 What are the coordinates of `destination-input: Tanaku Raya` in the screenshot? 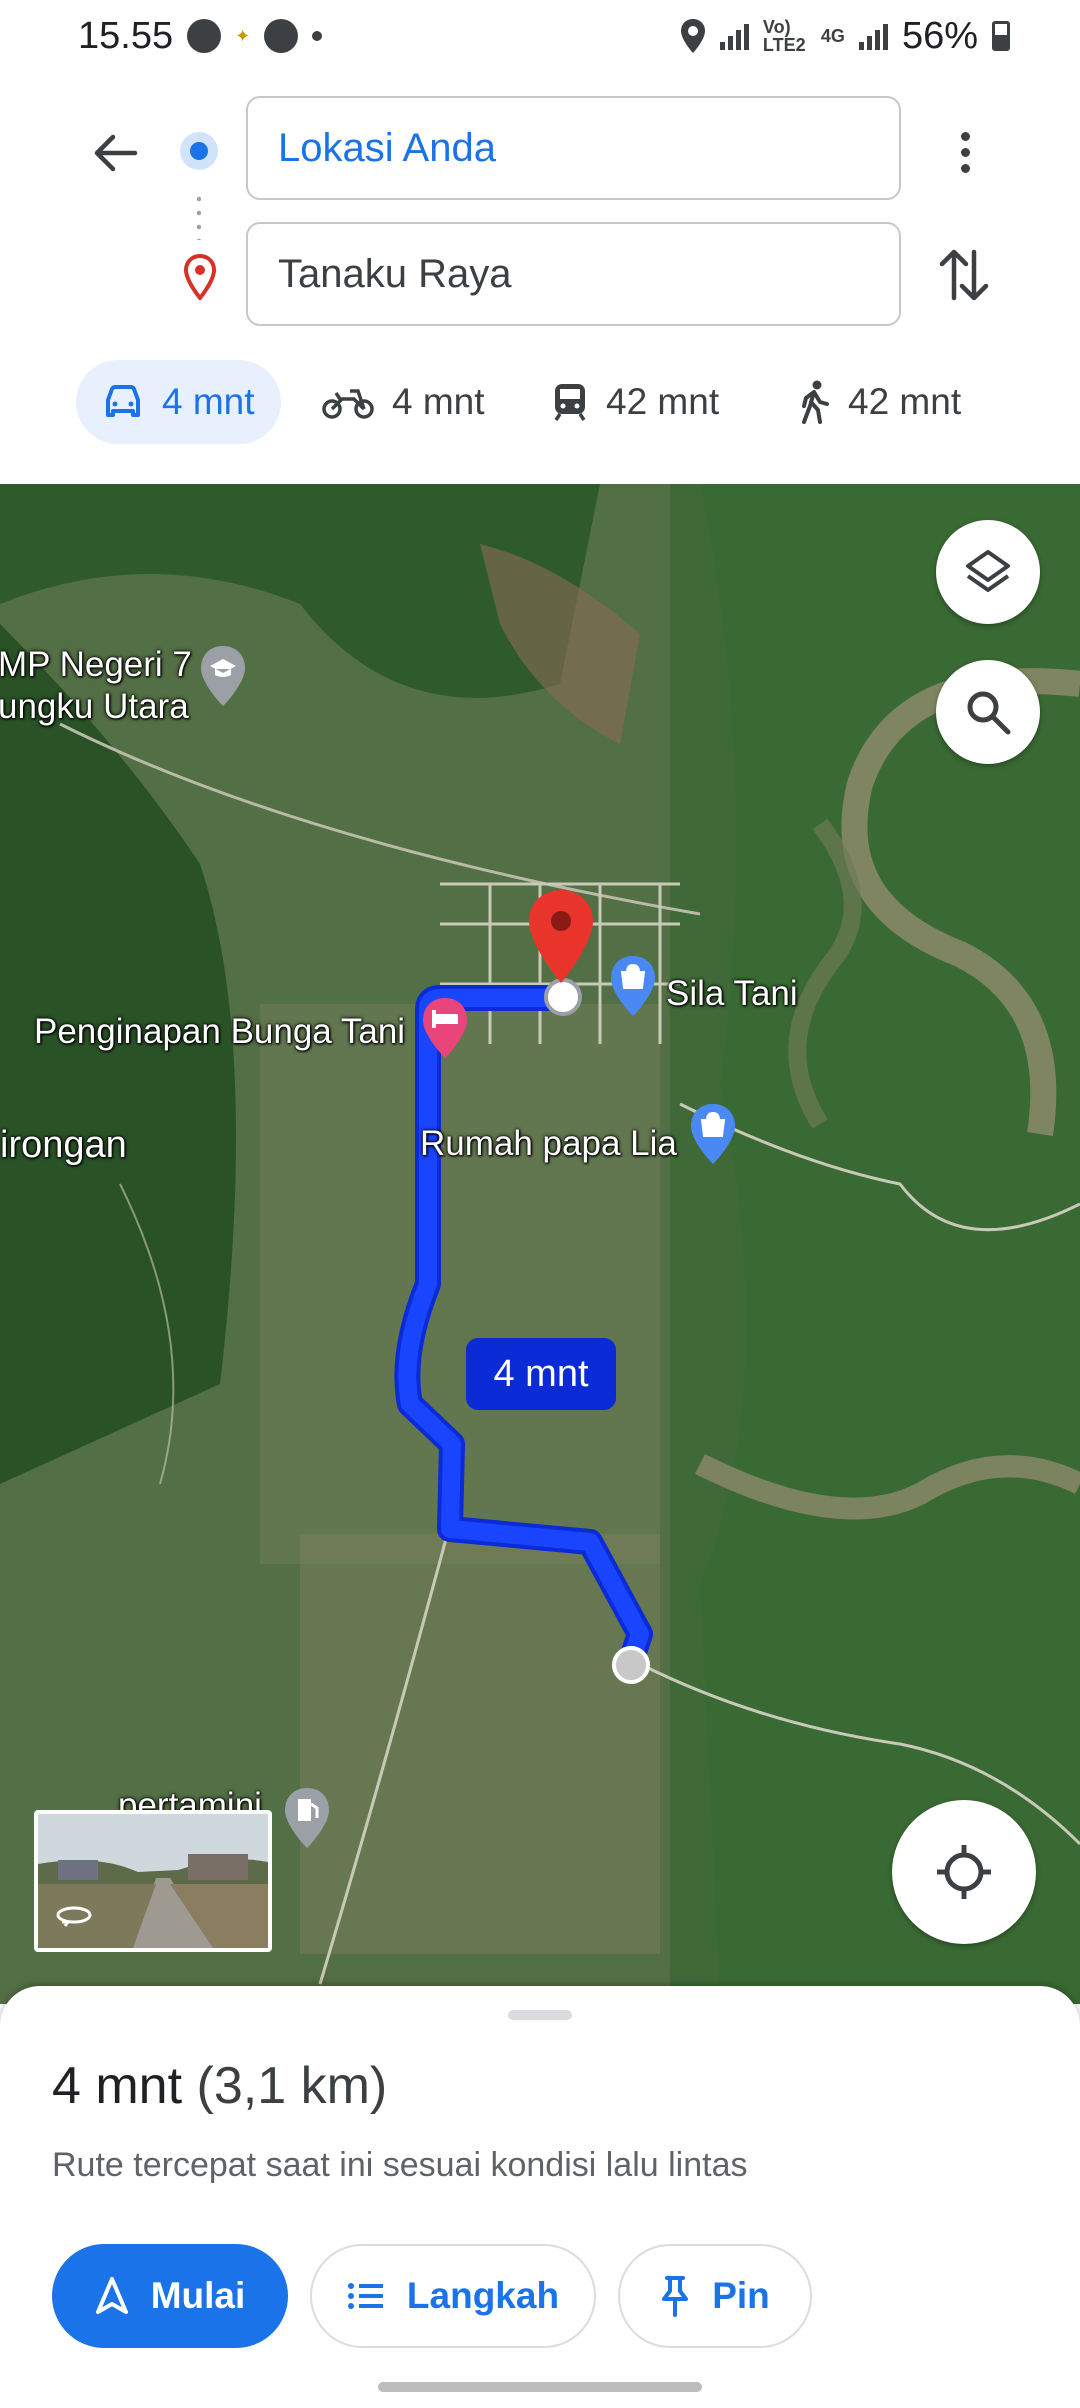 It's located at (573, 274).